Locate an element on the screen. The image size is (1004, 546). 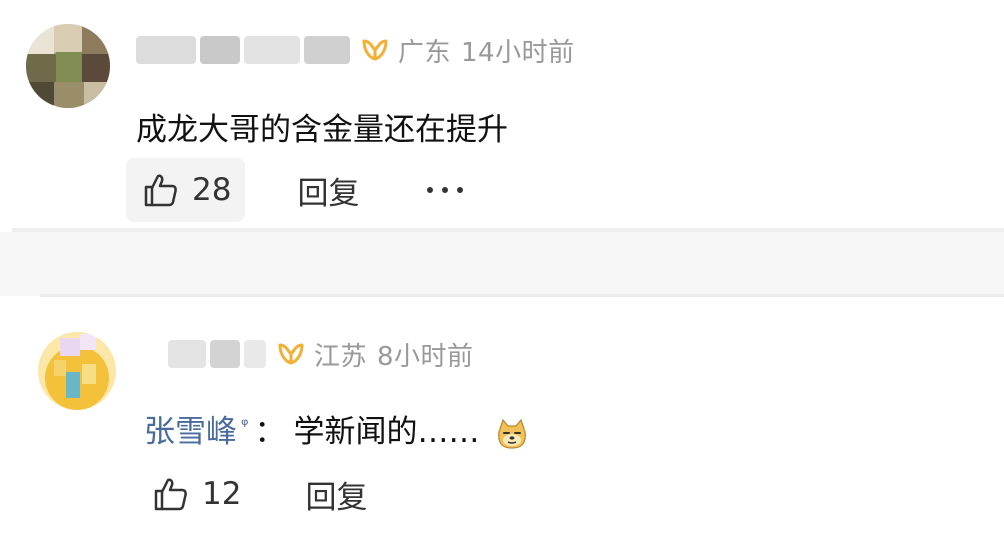
divider is located at coordinates (508, 230).